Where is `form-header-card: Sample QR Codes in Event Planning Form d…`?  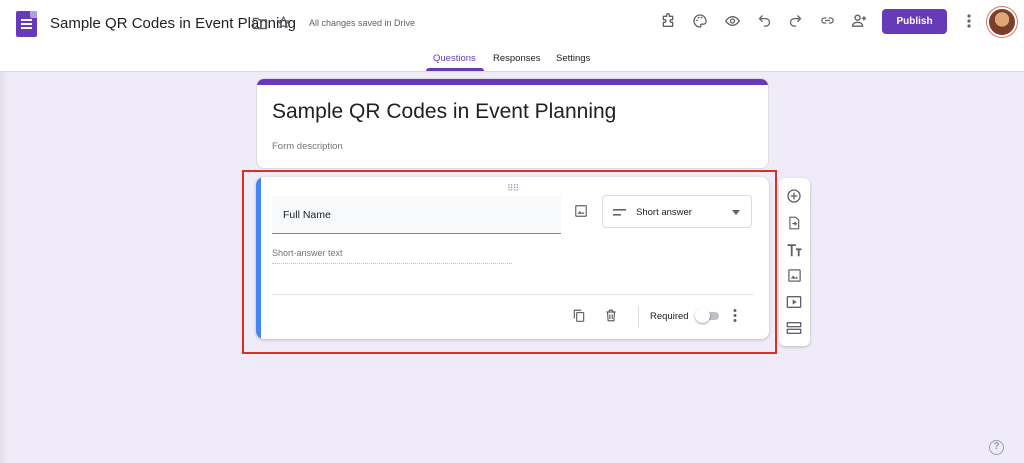
form-header-card: Sample QR Codes in Event Planning Form d… is located at coordinates (512, 123).